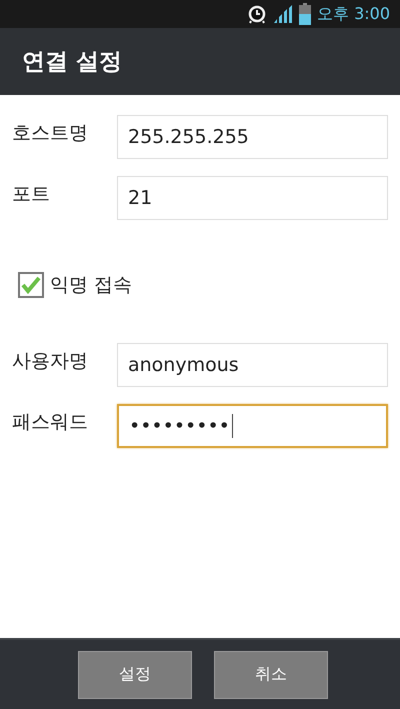 The image size is (400, 709). Describe the element at coordinates (304, 14) in the screenshot. I see `battery-icon` at that location.